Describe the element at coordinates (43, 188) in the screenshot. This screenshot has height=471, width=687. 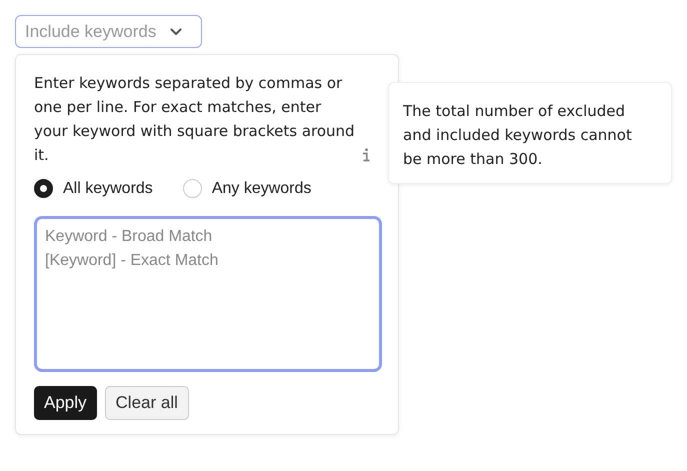
I see `radio-button` at that location.